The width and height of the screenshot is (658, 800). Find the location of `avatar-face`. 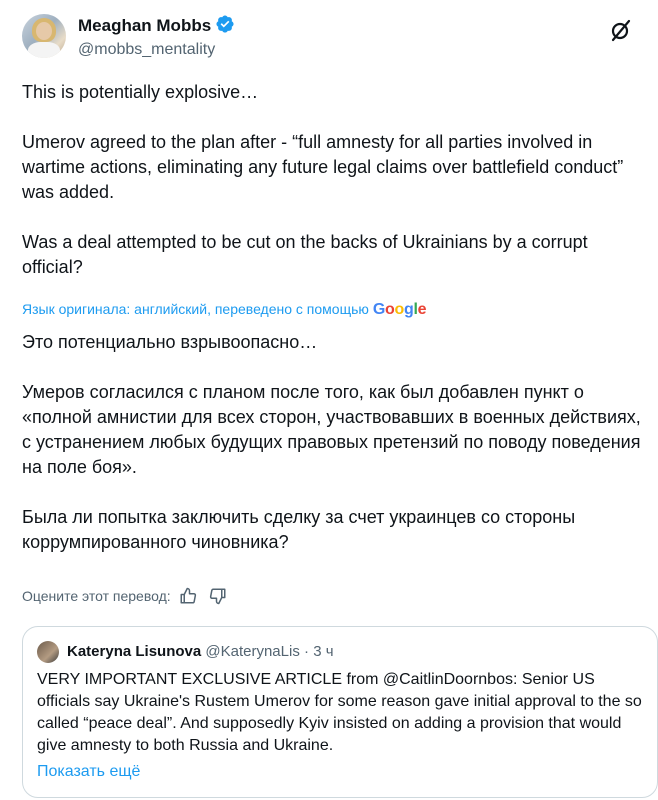

avatar-face is located at coordinates (44, 31).